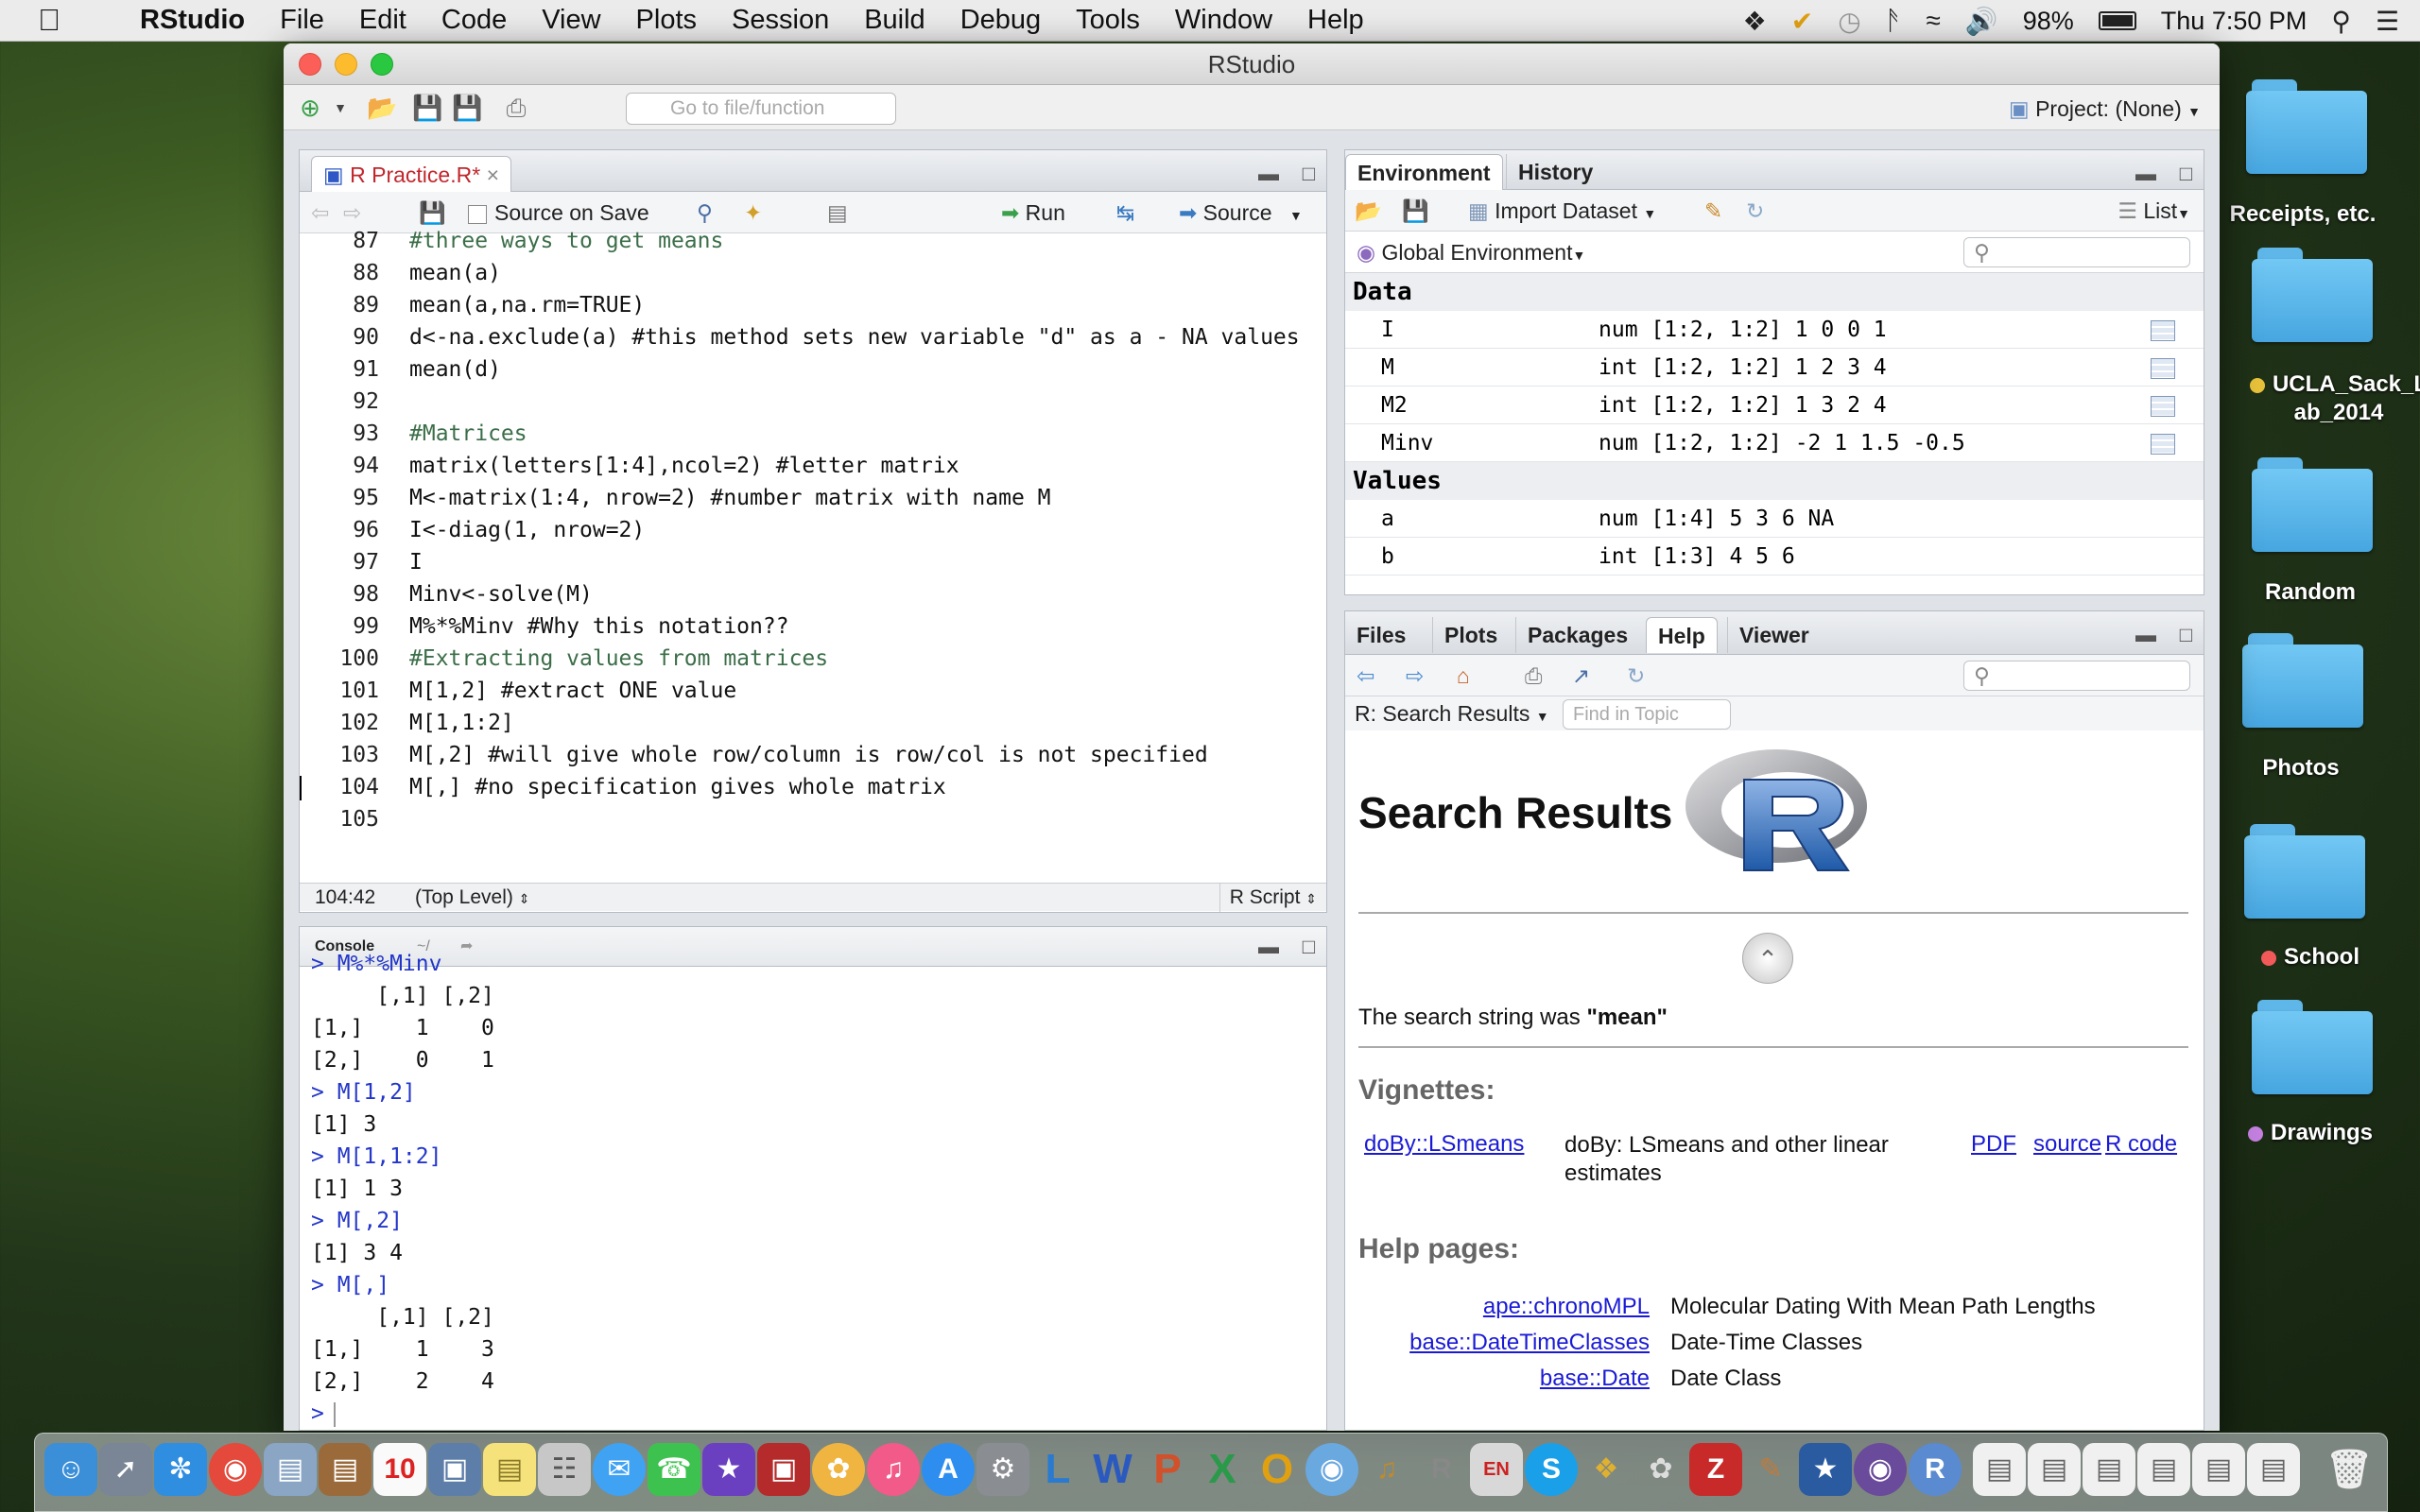  I want to click on messages-icon: ✉, so click(619, 1469).